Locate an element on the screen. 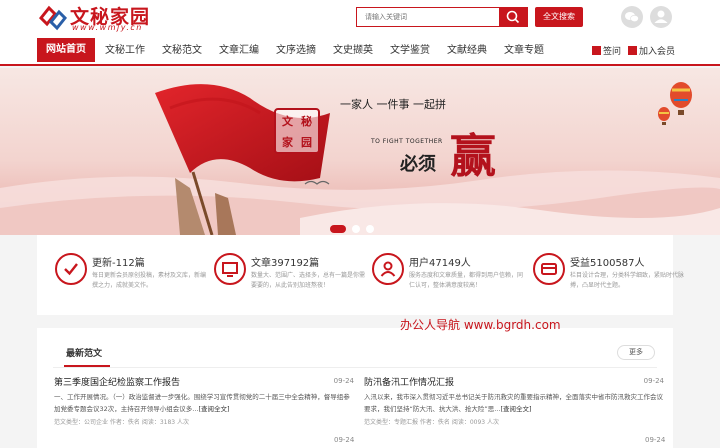  banner-slogan-english: TO FIGHT TOGETHER is located at coordinates (407, 141).